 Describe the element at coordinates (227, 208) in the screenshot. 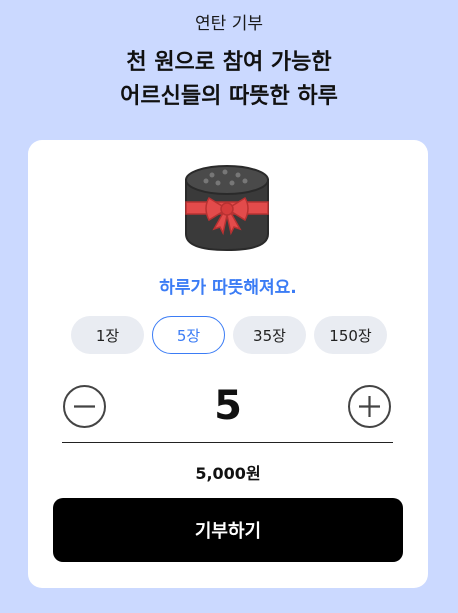

I see `coal-briquette-gift-illustration` at that location.